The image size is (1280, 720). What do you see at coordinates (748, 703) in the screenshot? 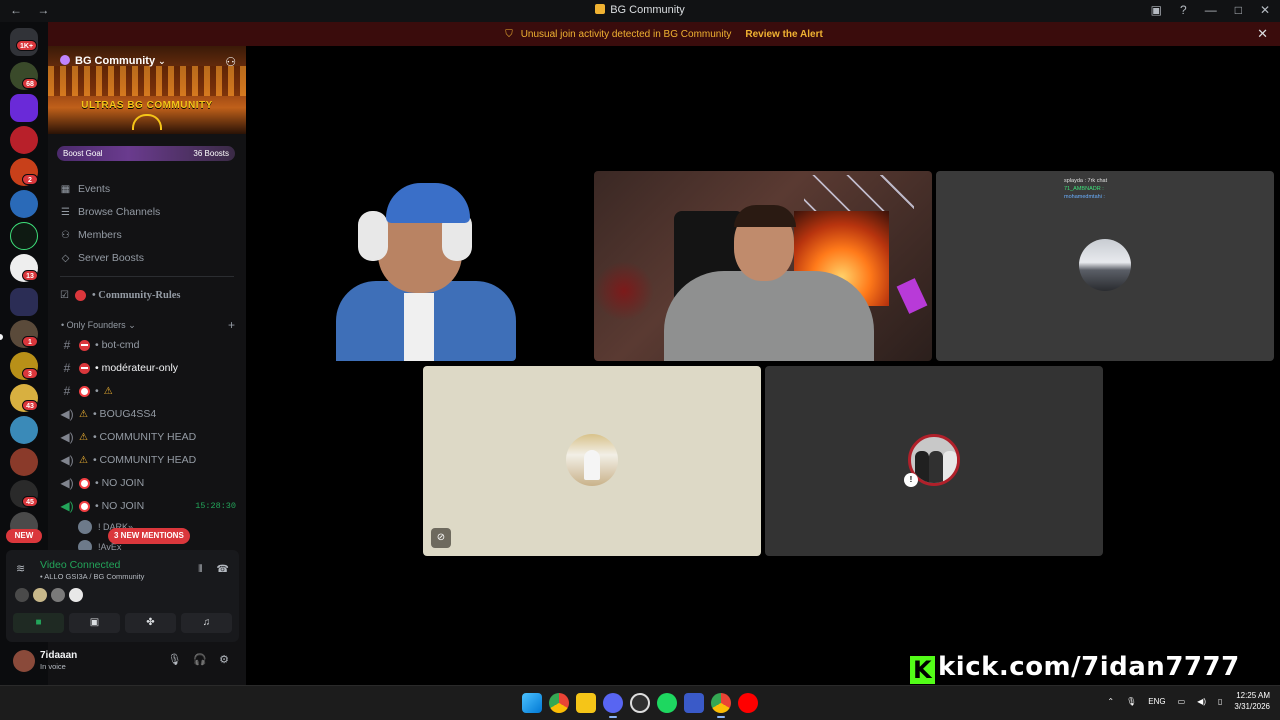
I see `youtube-icon` at bounding box center [748, 703].